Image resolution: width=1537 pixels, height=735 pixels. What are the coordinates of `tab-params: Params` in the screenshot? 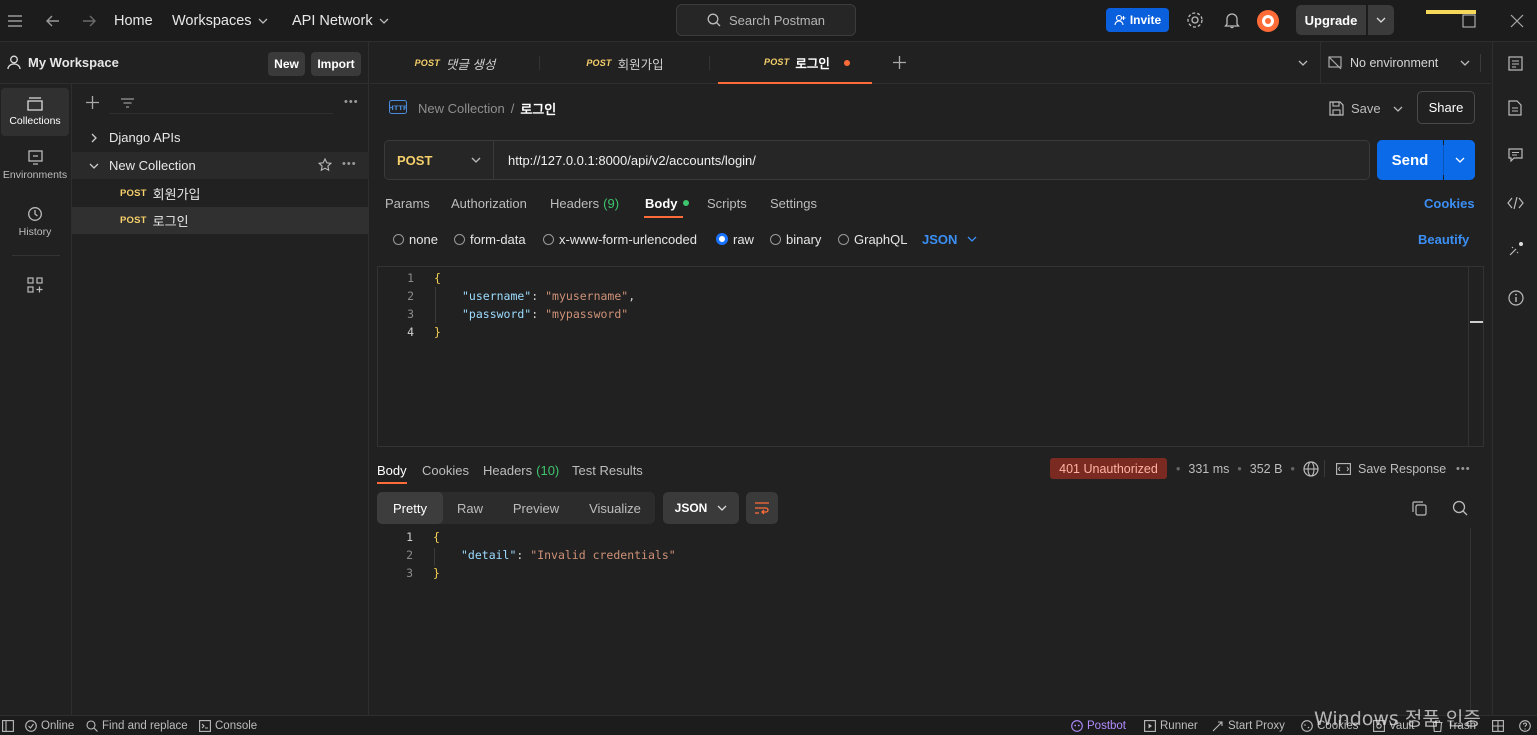 It's located at (407, 203).